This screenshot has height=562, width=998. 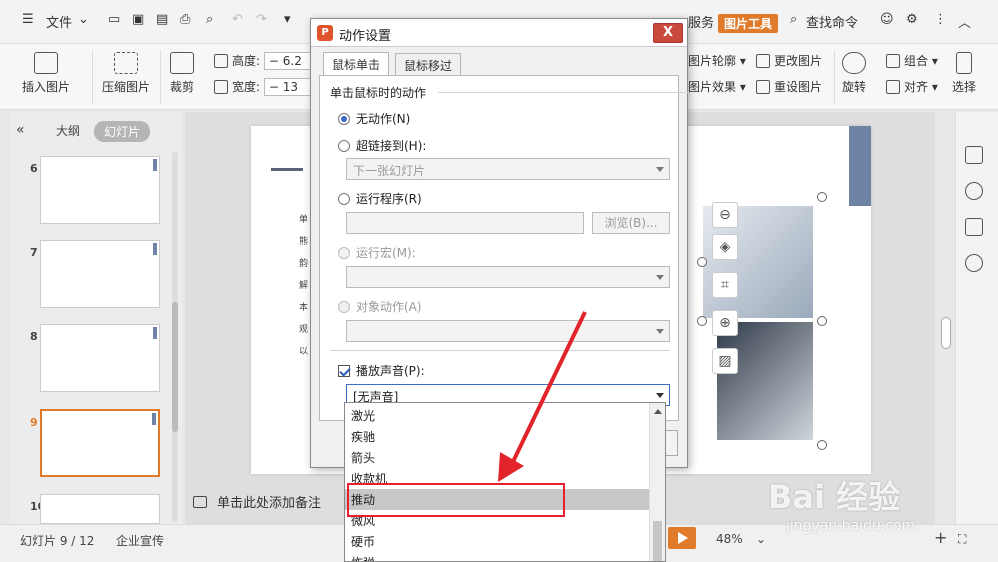 I want to click on more-icon: ▾, so click(x=287, y=19).